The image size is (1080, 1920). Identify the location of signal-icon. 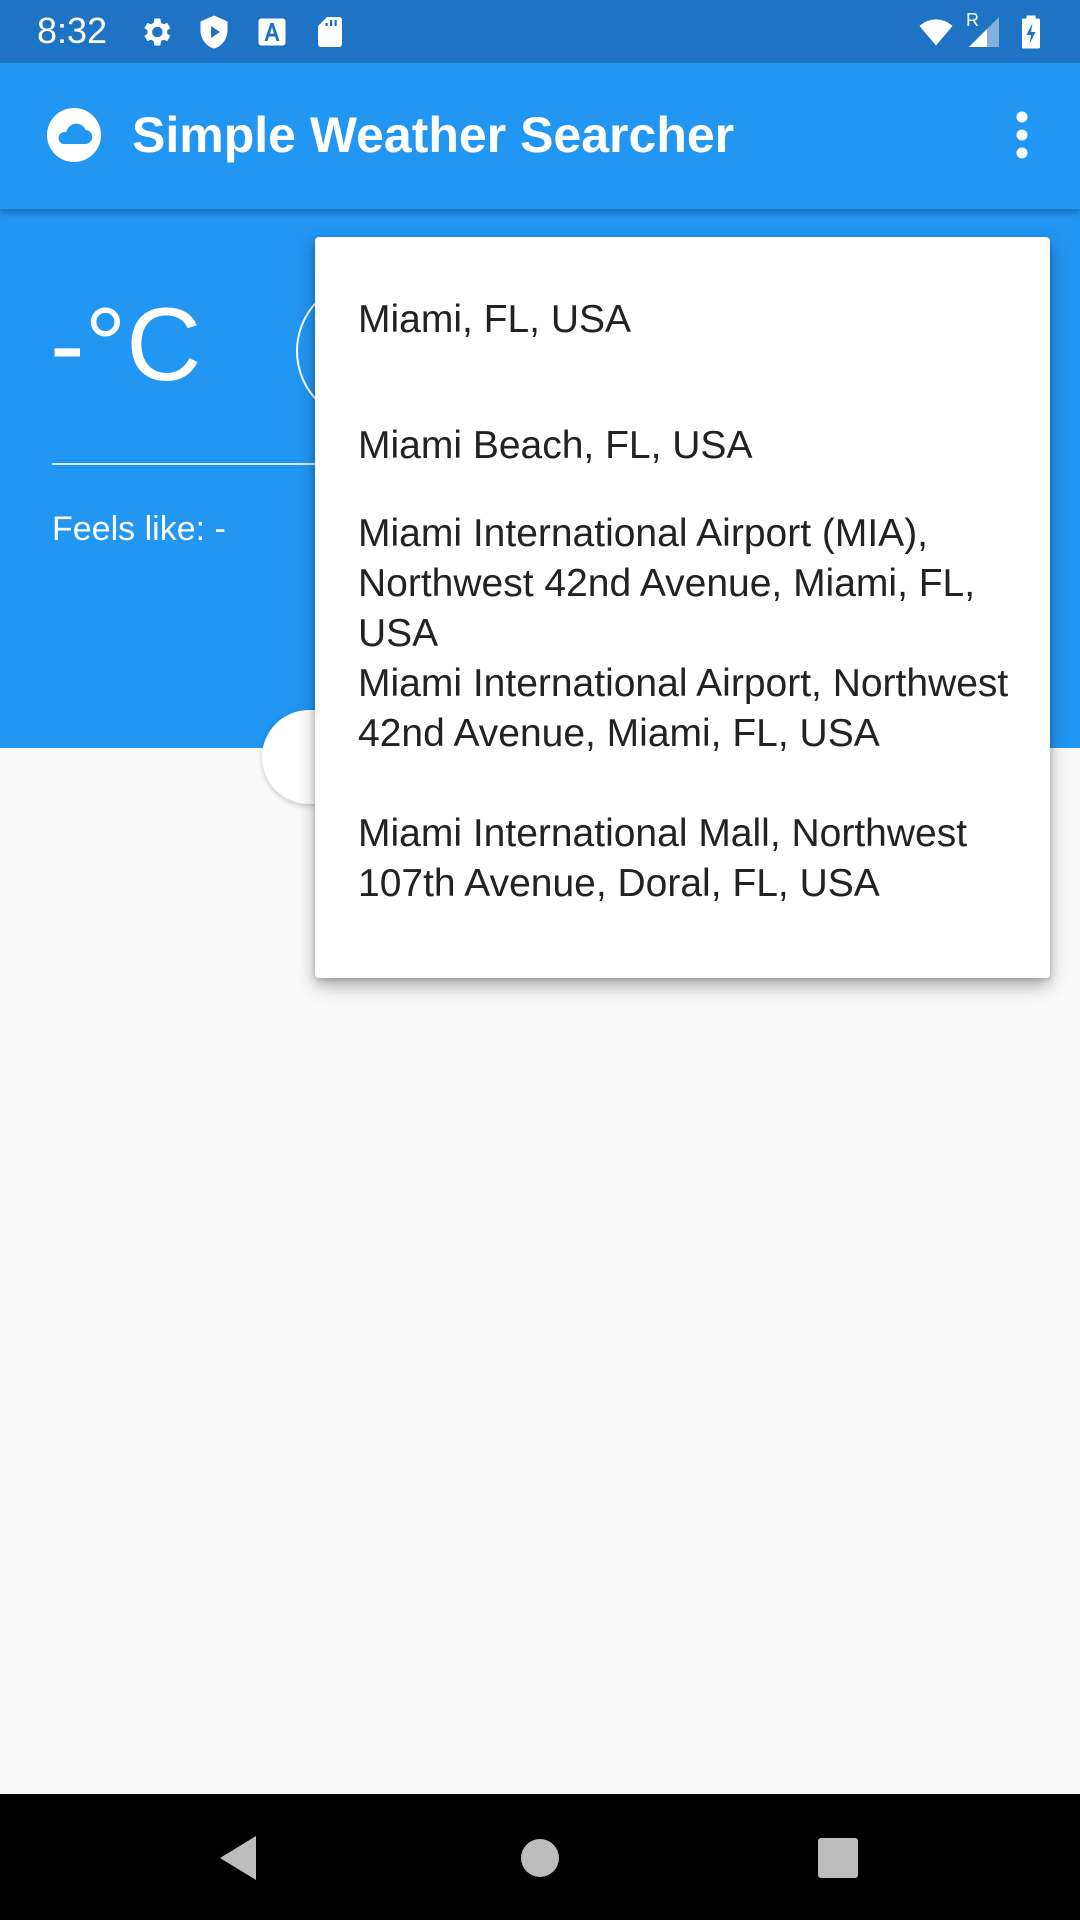
(984, 32).